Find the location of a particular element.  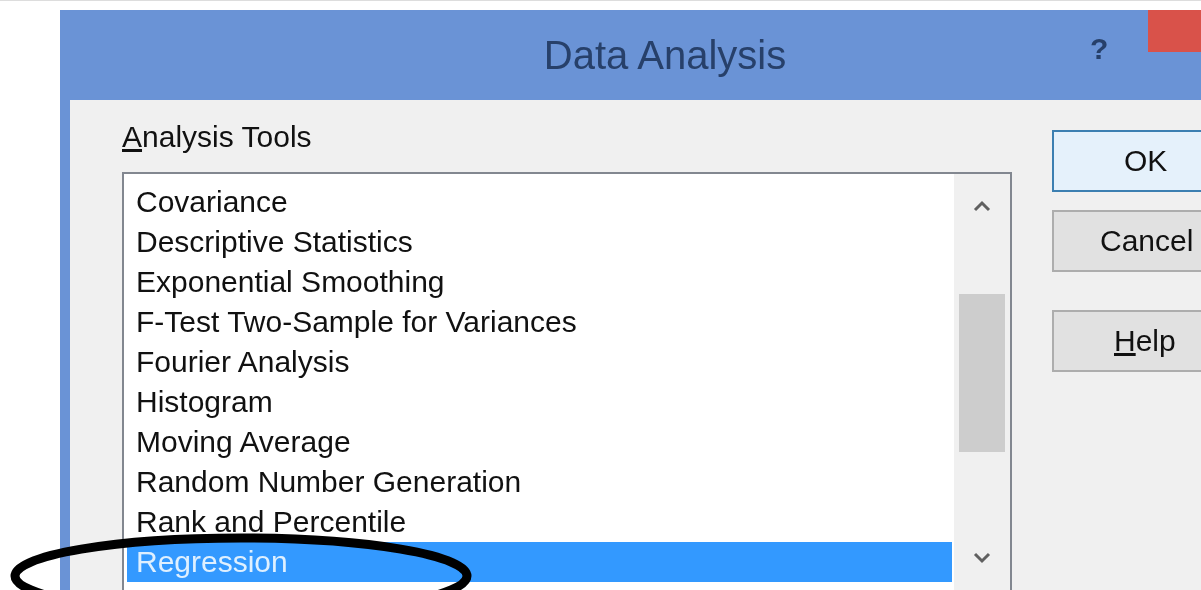

dialog-button: Cancel is located at coordinates (1126, 241).